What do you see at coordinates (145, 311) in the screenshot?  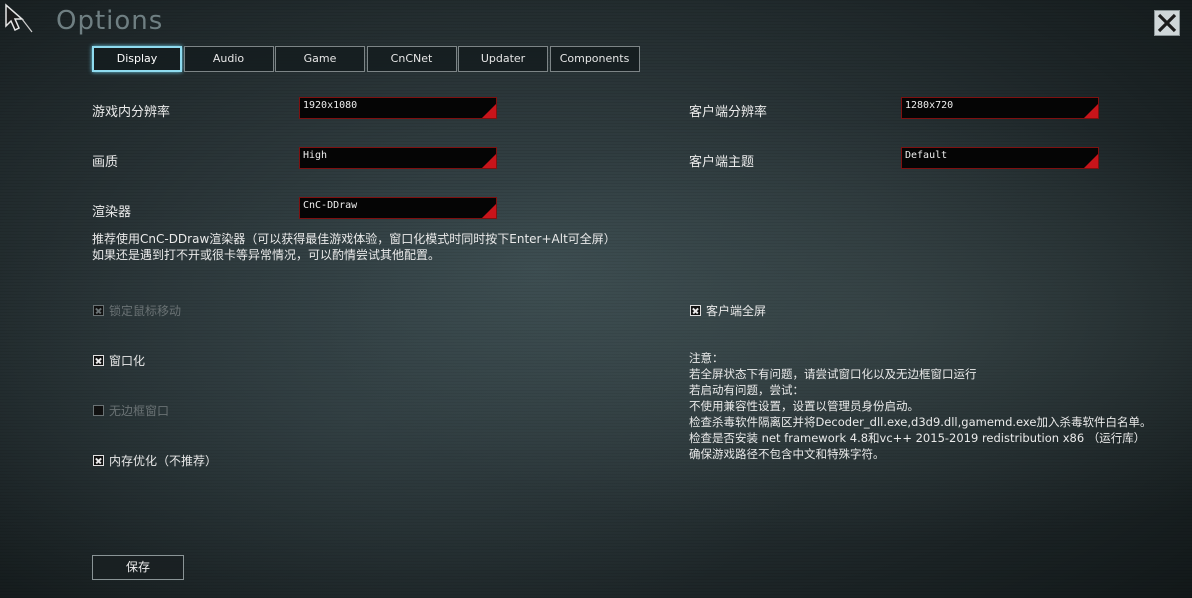 I see `lock-mouse-label: 锁定鼠标移动` at bounding box center [145, 311].